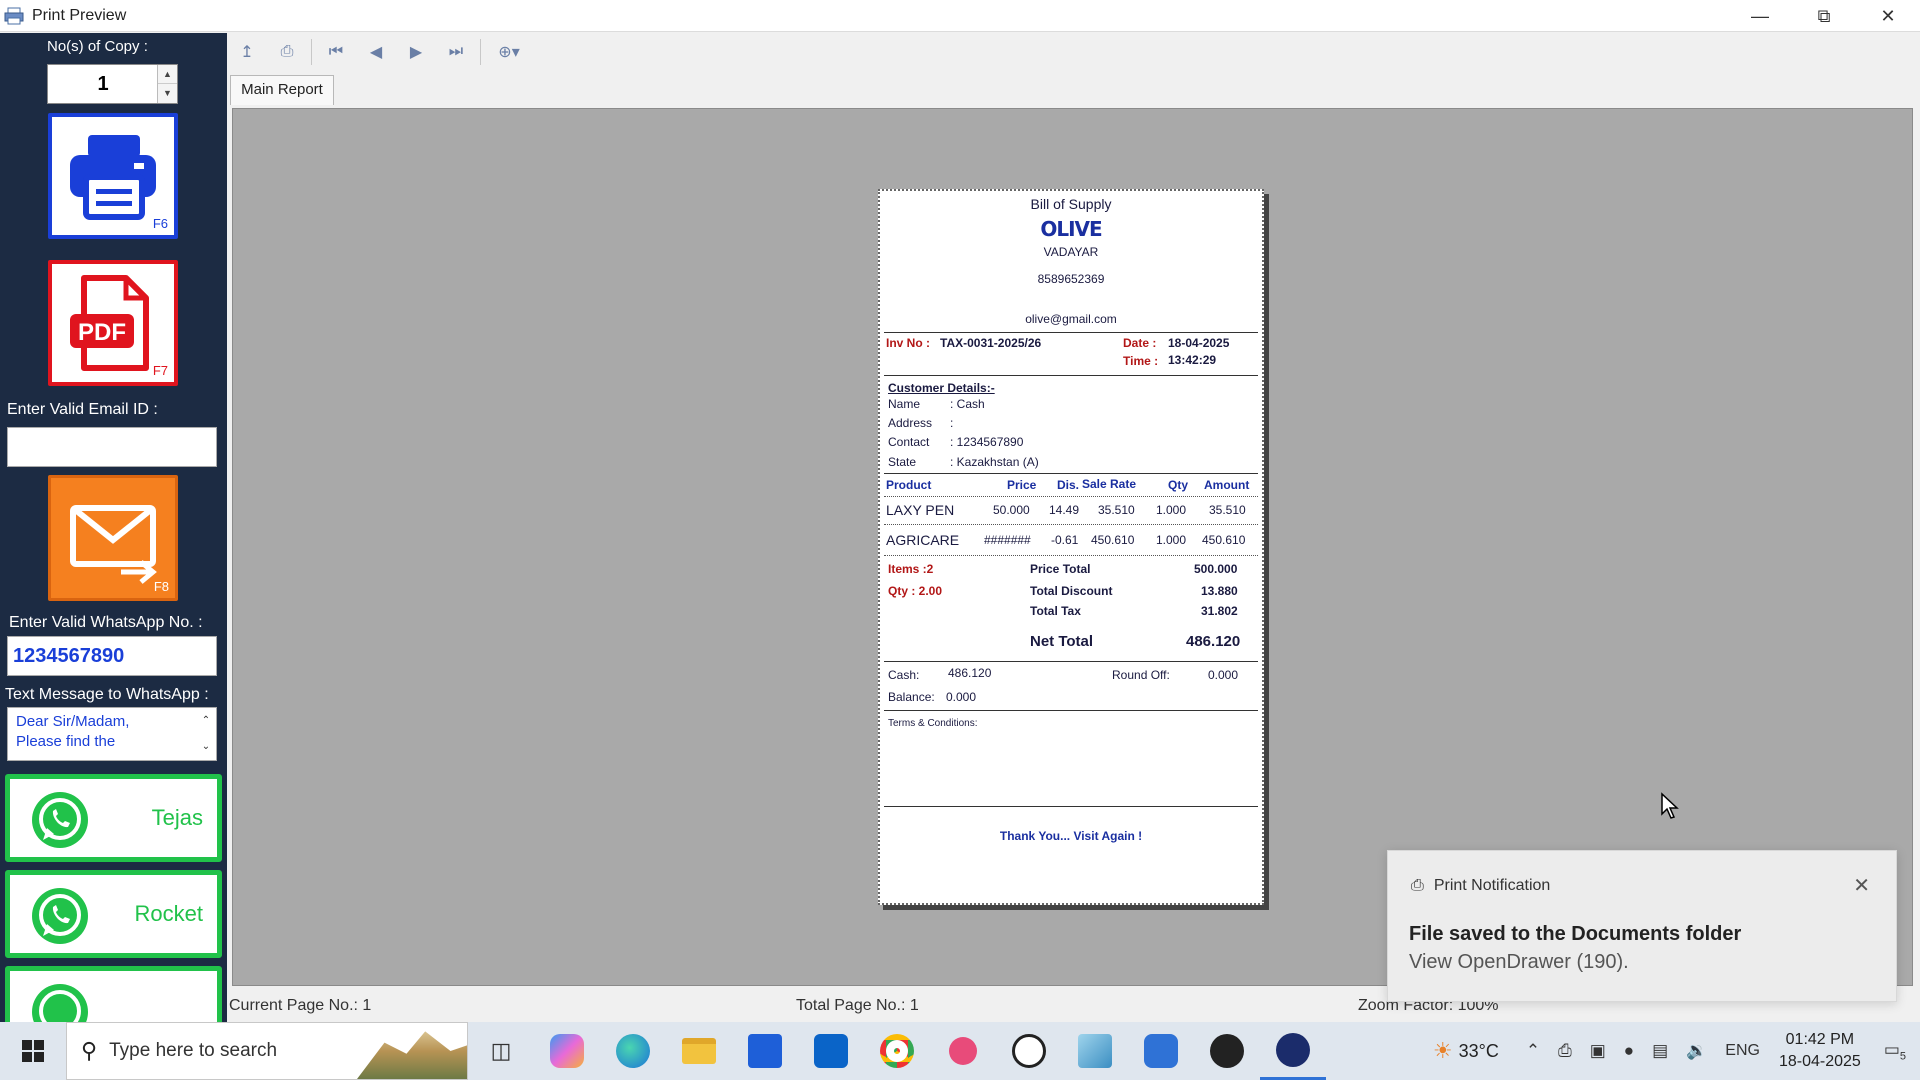 Image resolution: width=1920 pixels, height=1080 pixels. Describe the element at coordinates (113, 994) in the screenshot. I see `whatsapp-send-third-button` at that location.